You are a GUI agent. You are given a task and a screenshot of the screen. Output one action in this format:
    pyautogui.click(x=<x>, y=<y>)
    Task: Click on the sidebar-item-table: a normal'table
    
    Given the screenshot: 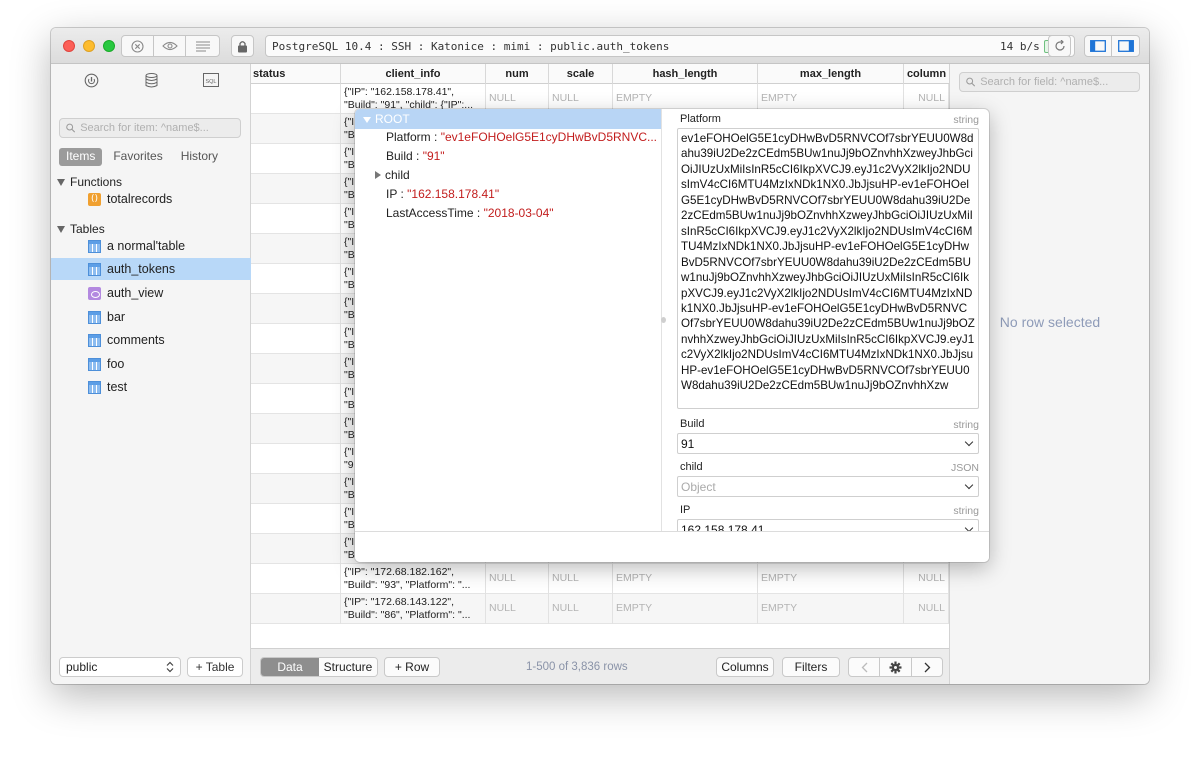 What is the action you would take?
    pyautogui.click(x=151, y=246)
    